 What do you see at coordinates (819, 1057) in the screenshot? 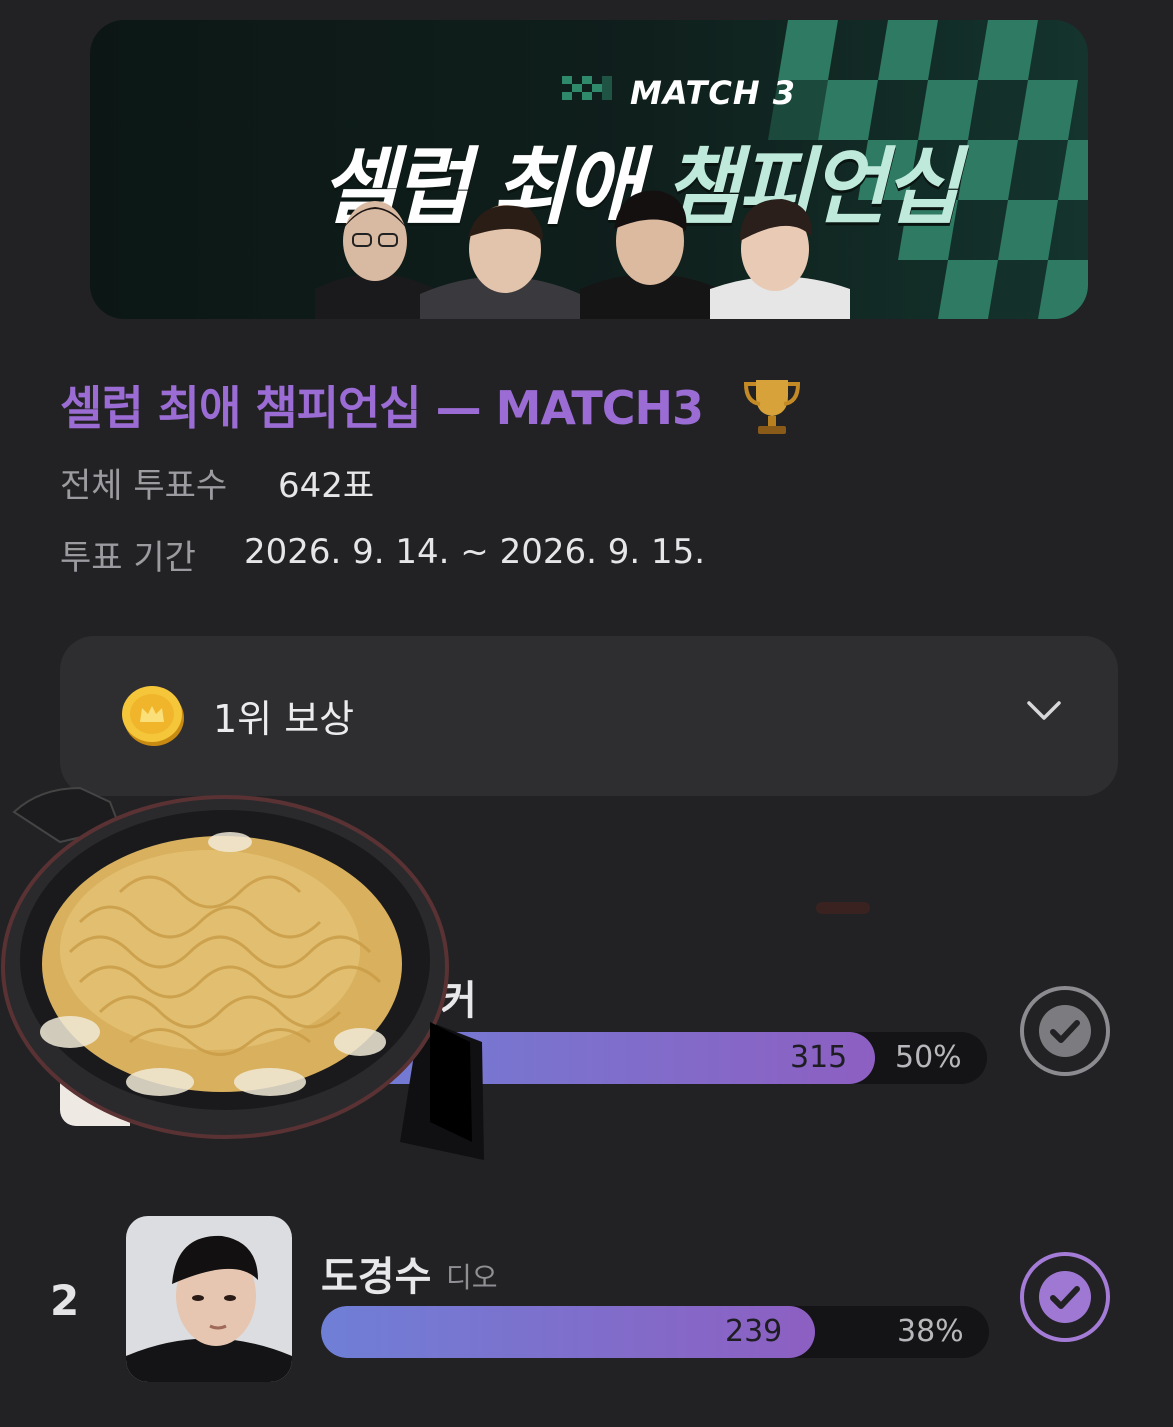
I see `vote-count: 315` at bounding box center [819, 1057].